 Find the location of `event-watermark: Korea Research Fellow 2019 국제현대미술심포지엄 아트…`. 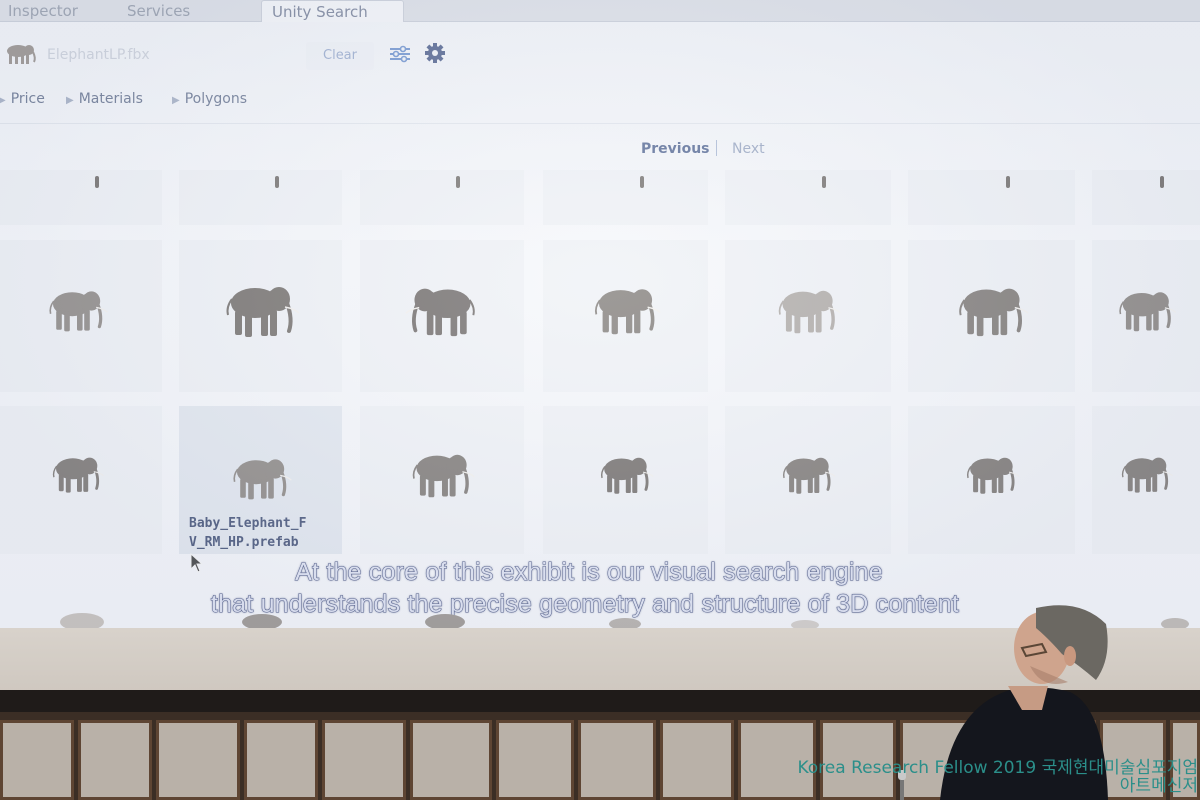

event-watermark: Korea Research Fellow 2019 국제현대미술심포지엄 아트… is located at coordinates (997, 777).